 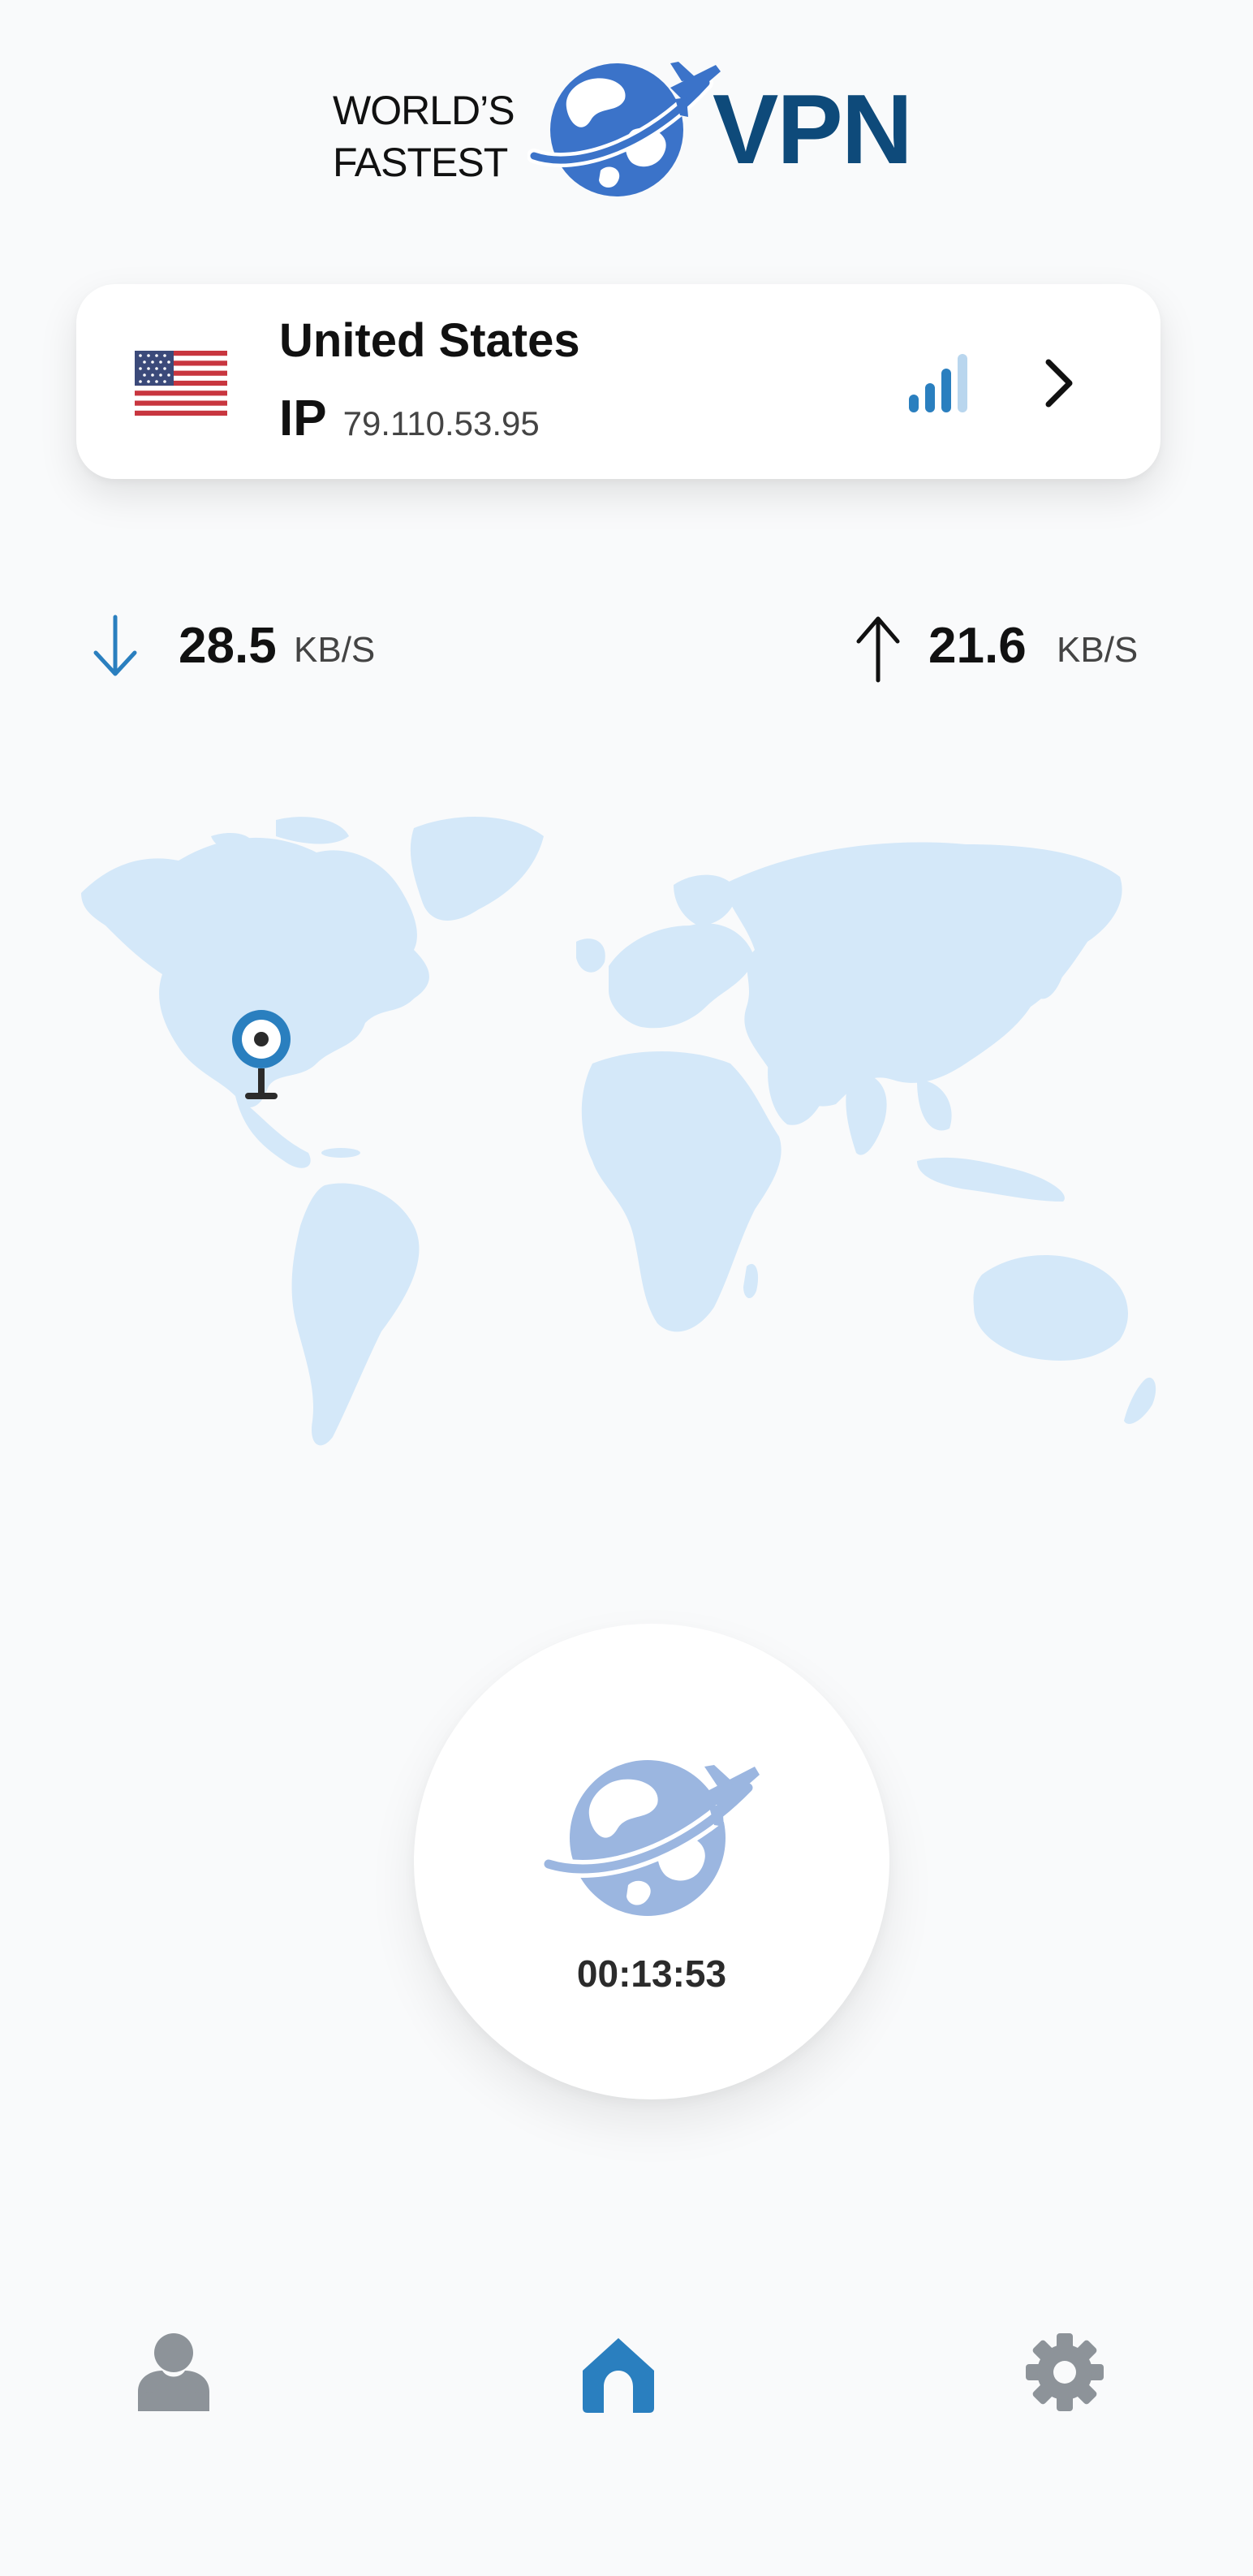 I want to click on logo-brand: VPN, so click(x=813, y=129).